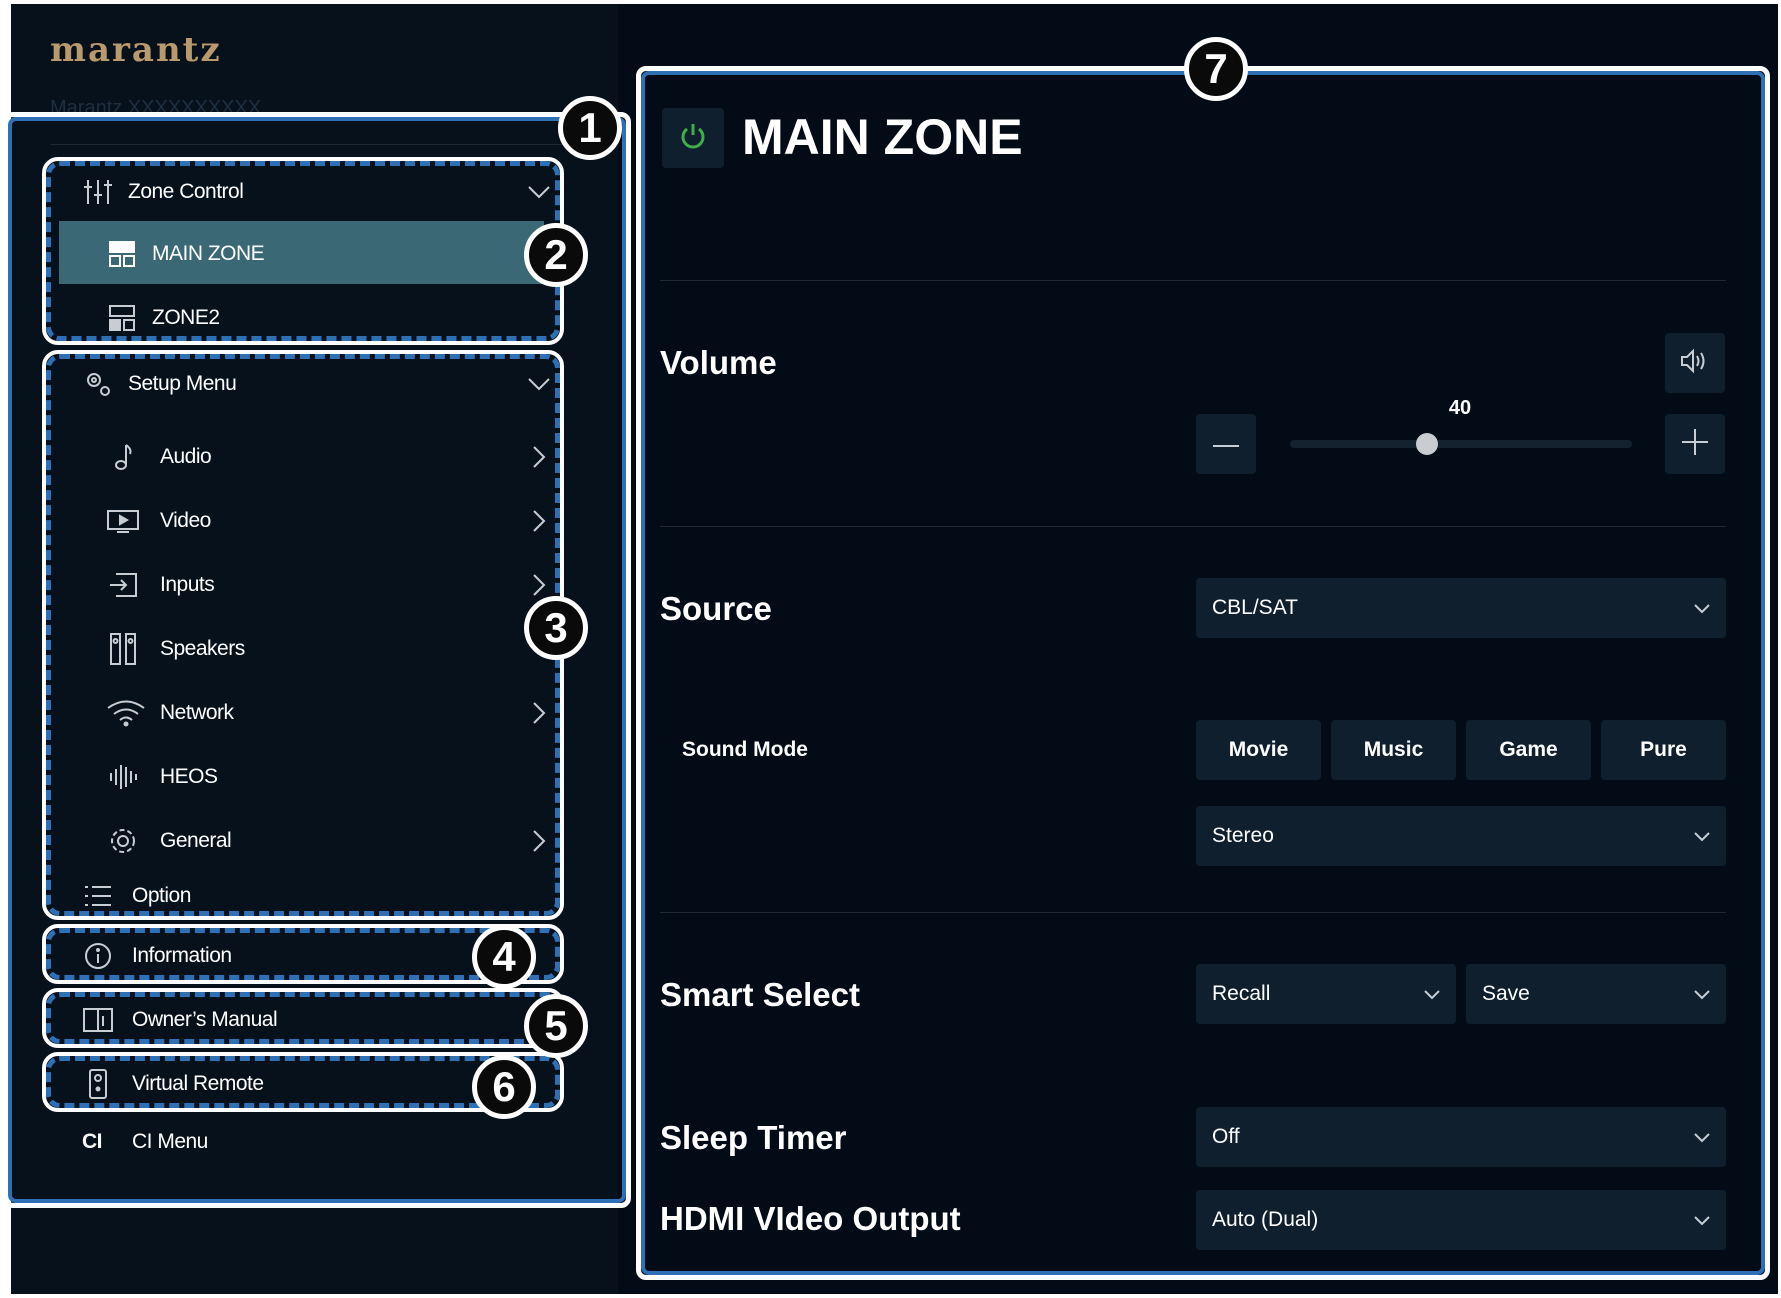 The image size is (1781, 1298). What do you see at coordinates (136, 50) in the screenshot?
I see `marantz-logo: marantz` at bounding box center [136, 50].